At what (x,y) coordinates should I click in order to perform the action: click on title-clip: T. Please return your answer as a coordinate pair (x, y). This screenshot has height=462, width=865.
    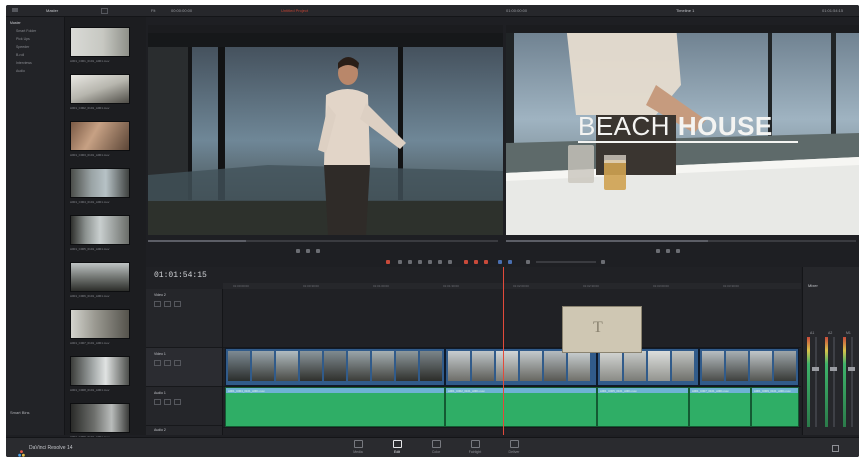
    Looking at the image, I should click on (602, 329).